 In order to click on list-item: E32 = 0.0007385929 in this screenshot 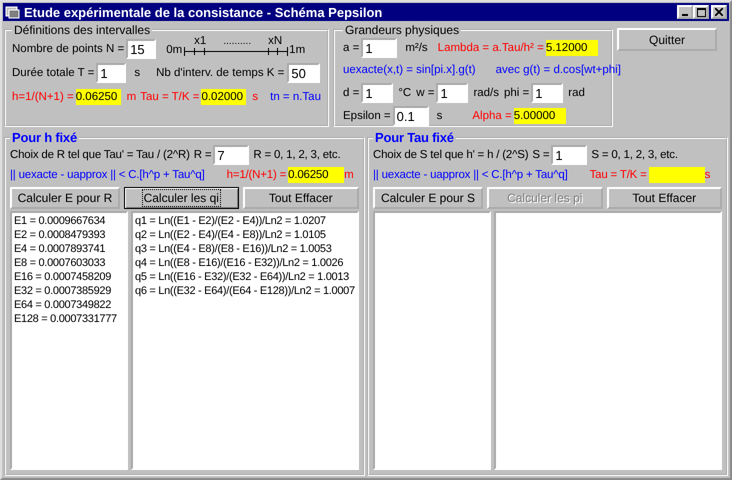, I will do `click(69, 291)`.